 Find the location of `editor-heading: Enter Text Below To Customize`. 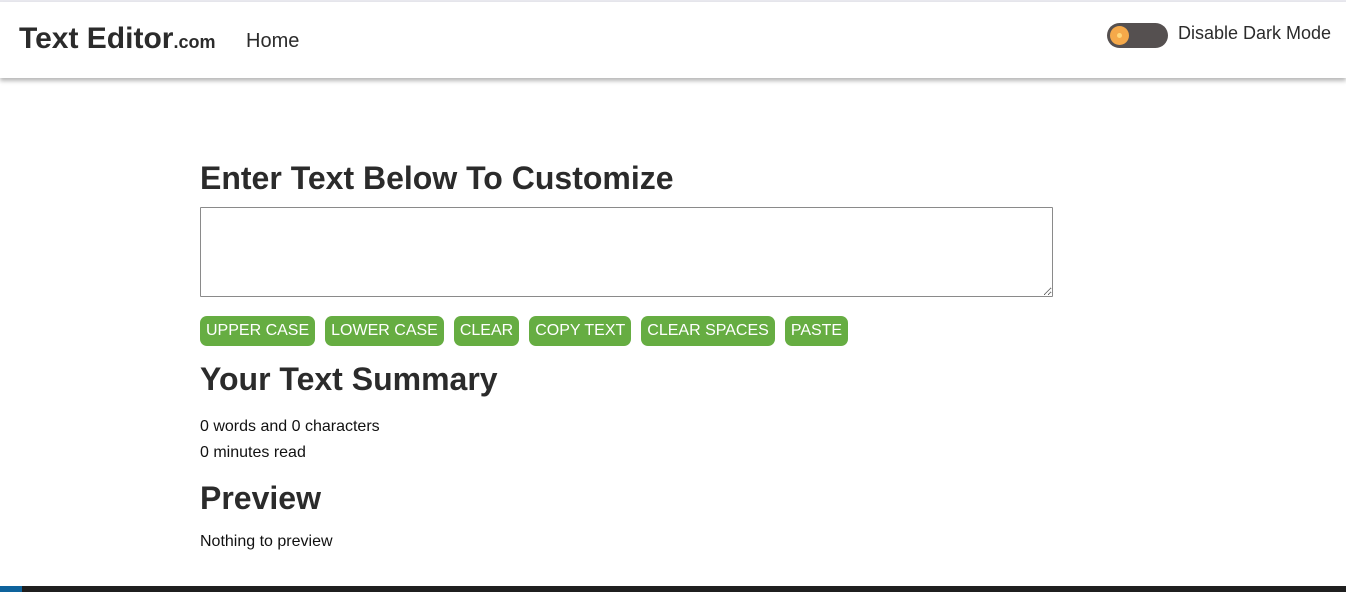

editor-heading: Enter Text Below To Customize is located at coordinates (437, 178).